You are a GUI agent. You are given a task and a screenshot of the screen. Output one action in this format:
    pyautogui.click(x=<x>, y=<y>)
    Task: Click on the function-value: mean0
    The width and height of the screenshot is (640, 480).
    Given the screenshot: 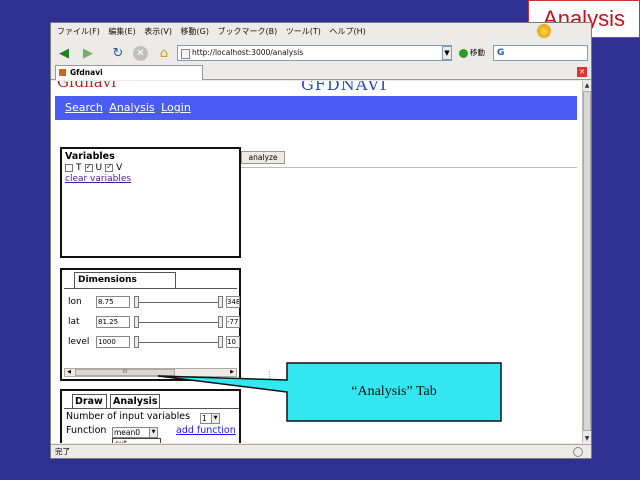 What is the action you would take?
    pyautogui.click(x=127, y=432)
    